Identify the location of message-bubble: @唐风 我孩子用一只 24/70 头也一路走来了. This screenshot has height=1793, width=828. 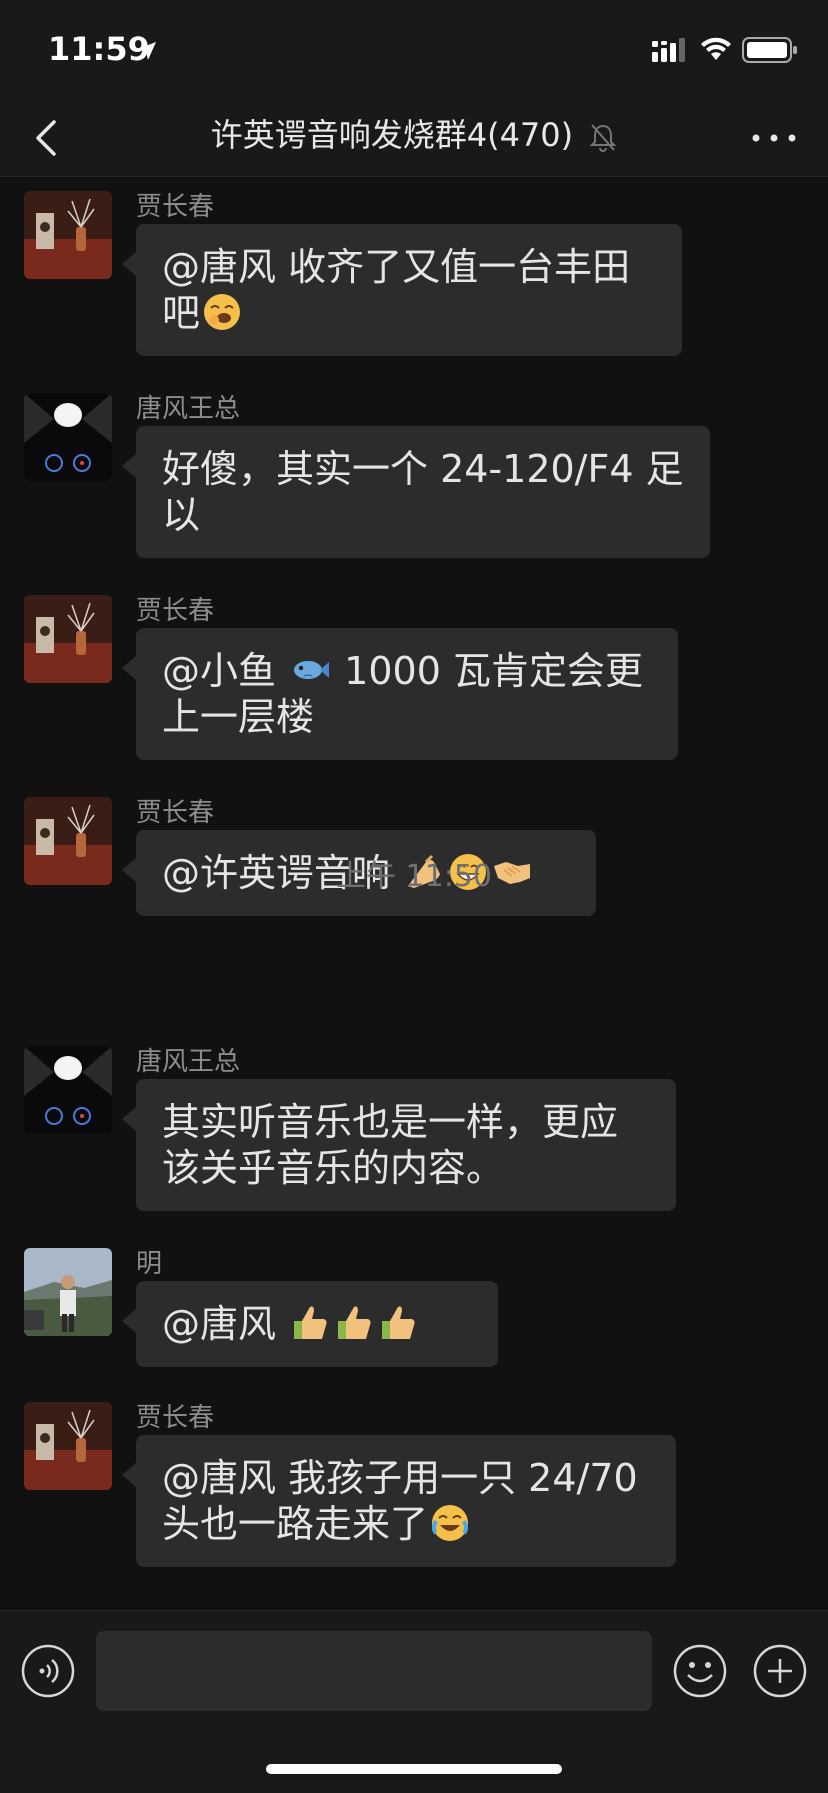
(399, 1501).